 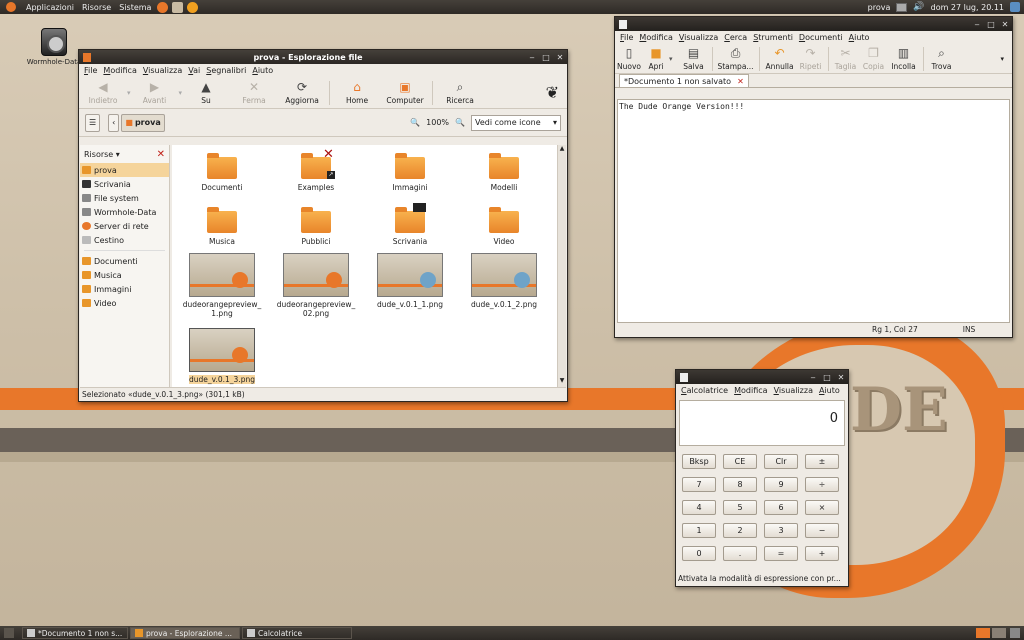 I want to click on save-button: ▤ Salva, so click(x=694, y=58).